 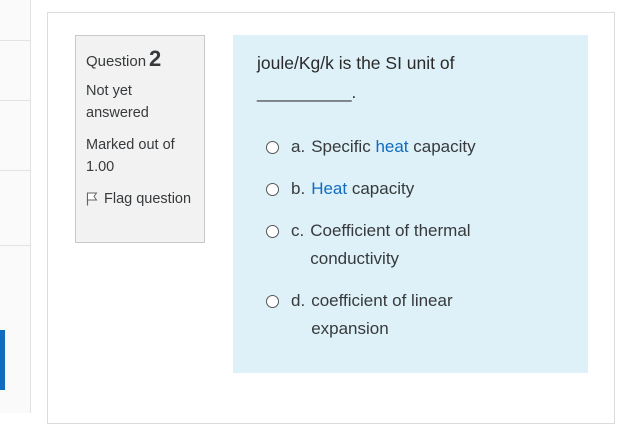 I want to click on left-sidebar, so click(x=15, y=206).